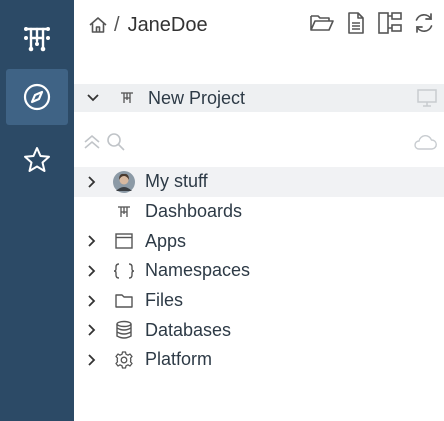  What do you see at coordinates (124, 301) in the screenshot?
I see `folder-icon` at bounding box center [124, 301].